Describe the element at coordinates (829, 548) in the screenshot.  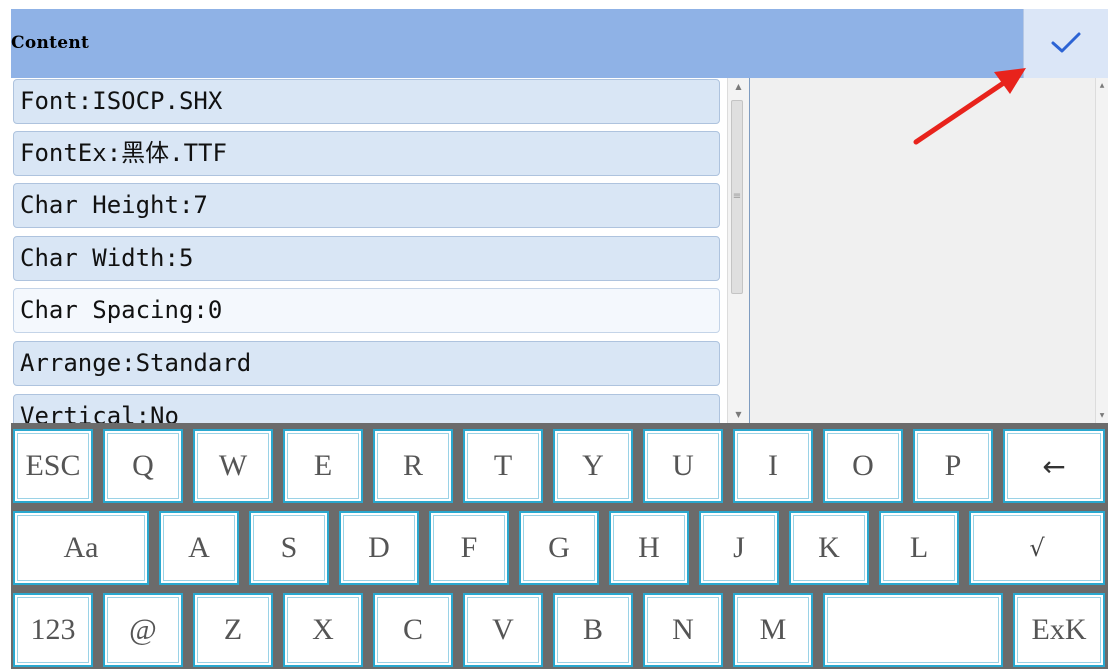
I see `key-k: K` at that location.